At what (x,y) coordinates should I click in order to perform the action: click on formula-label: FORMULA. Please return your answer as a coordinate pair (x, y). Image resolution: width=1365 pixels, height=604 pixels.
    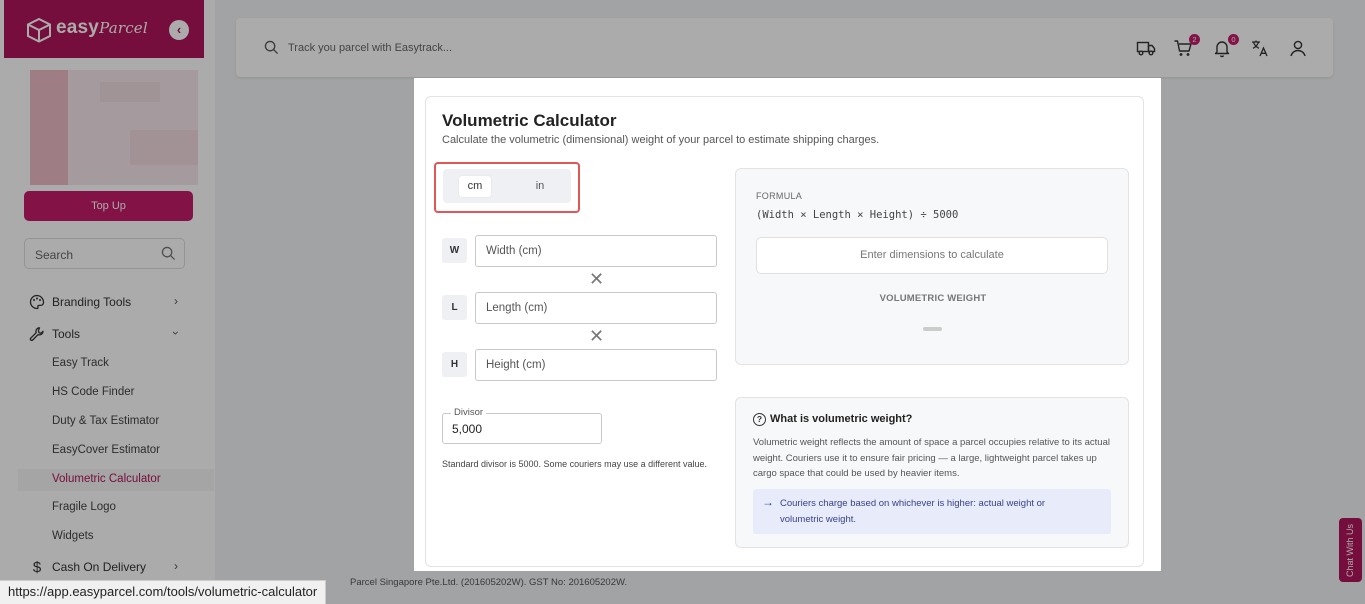
    Looking at the image, I should click on (779, 196).